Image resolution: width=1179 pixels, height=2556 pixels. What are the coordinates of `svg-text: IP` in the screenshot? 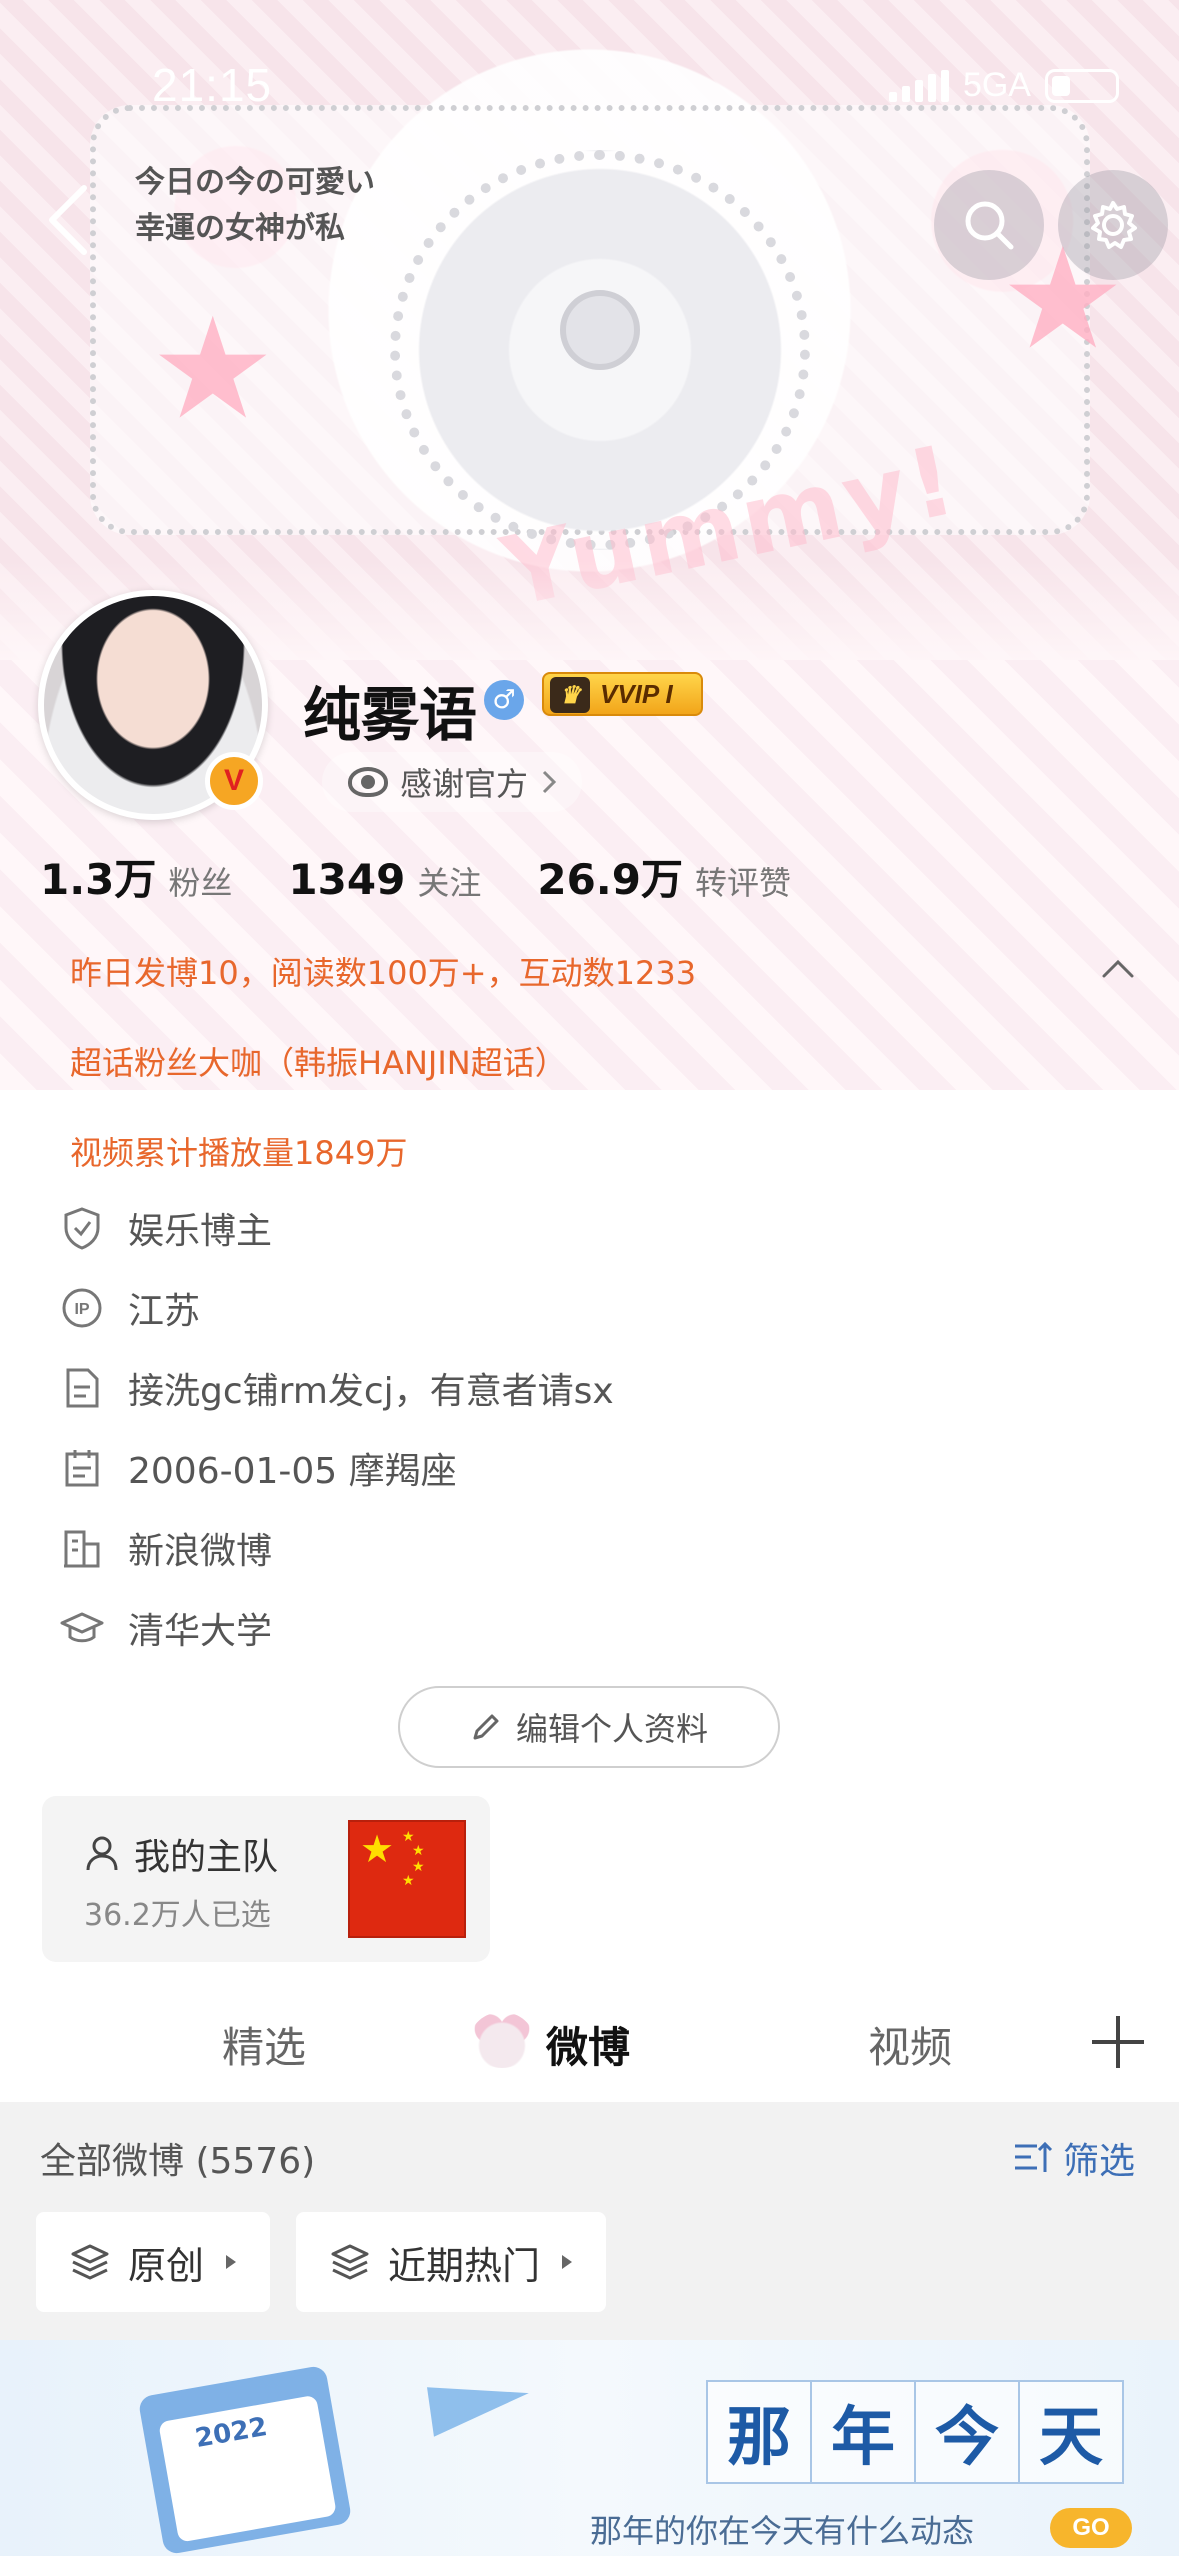 It's located at (81, 1309).